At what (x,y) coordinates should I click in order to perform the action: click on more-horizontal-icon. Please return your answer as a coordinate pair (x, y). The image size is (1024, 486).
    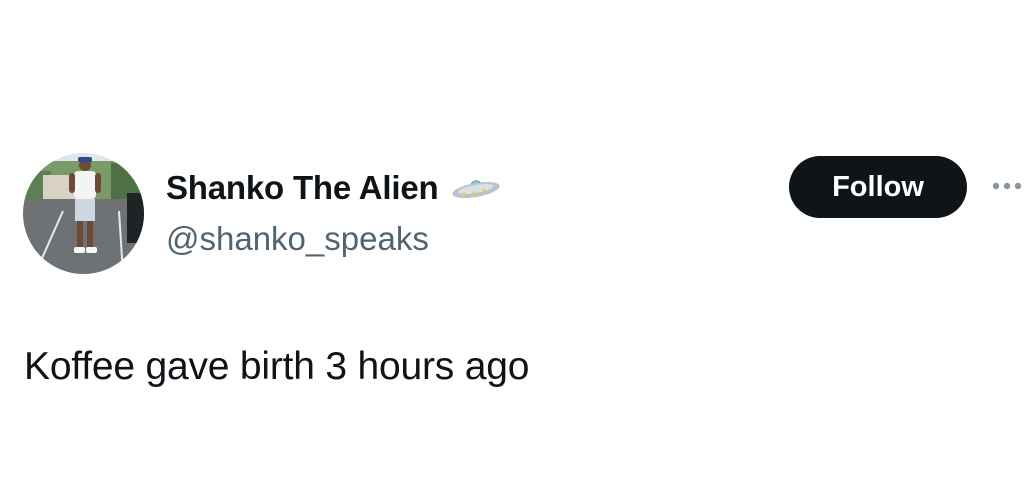
    Looking at the image, I should click on (1007, 186).